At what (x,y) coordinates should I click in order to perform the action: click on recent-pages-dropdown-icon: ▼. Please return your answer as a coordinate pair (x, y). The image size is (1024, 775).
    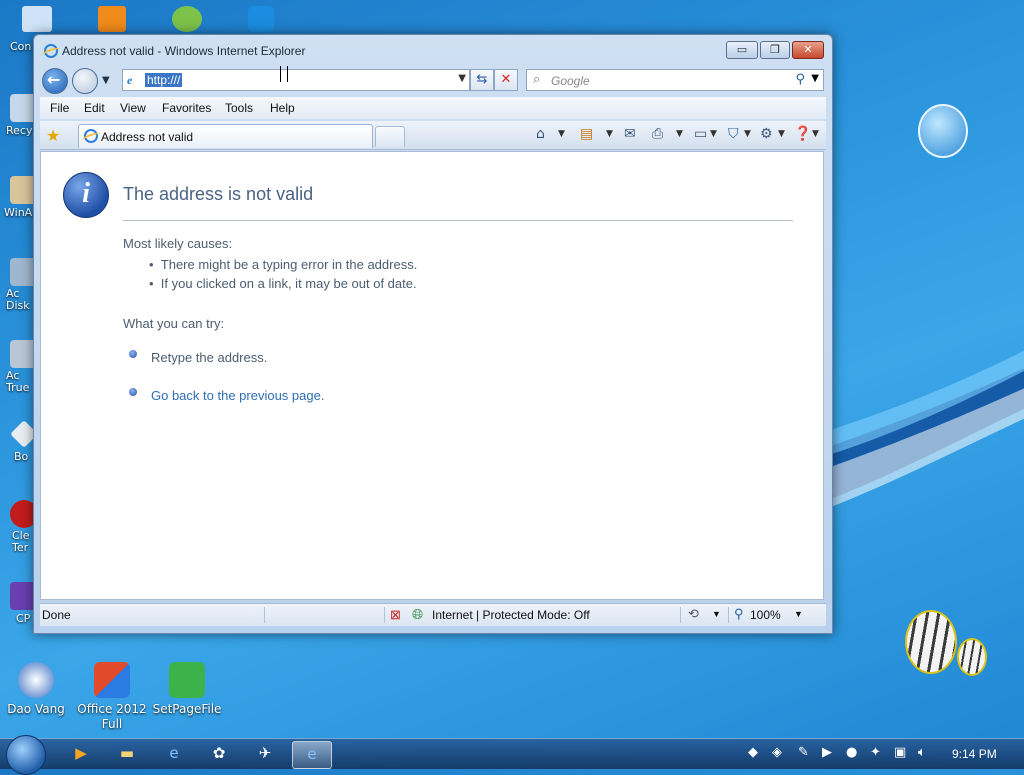
    Looking at the image, I should click on (106, 80).